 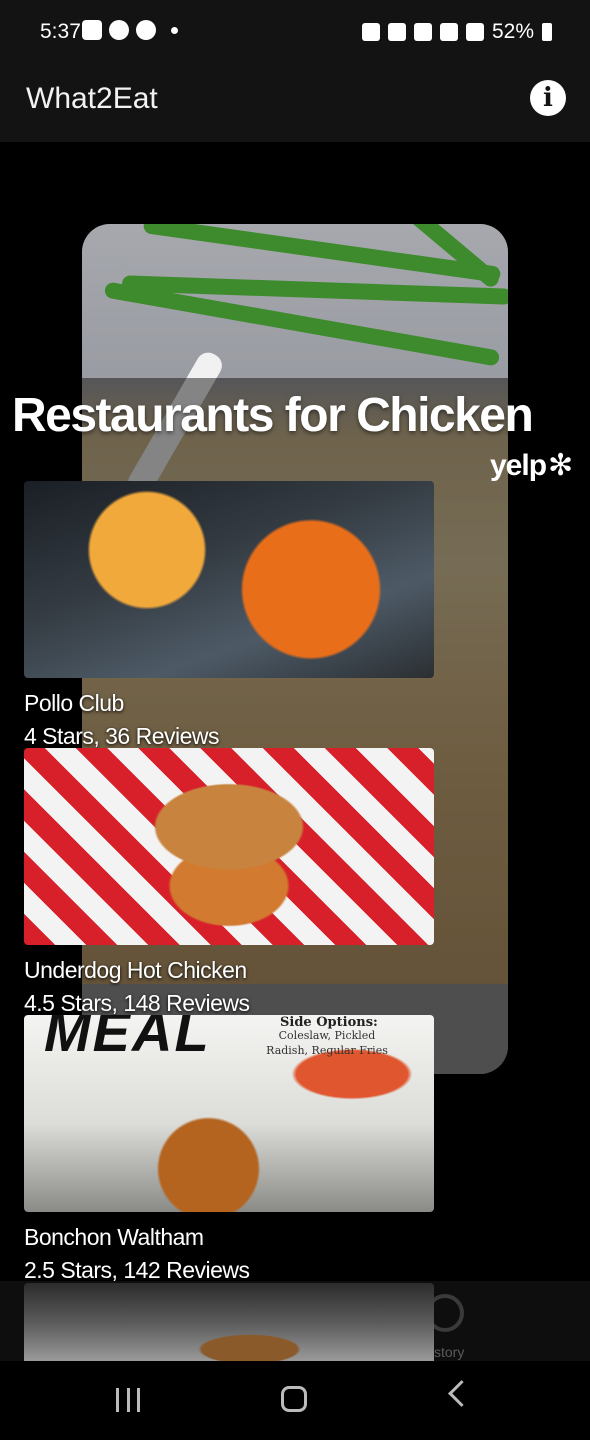 I want to click on alert-icon, so click(x=119, y=30).